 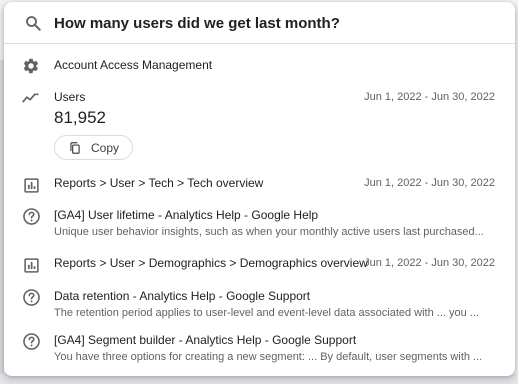 I want to click on copy-button: Copy, so click(x=93, y=147).